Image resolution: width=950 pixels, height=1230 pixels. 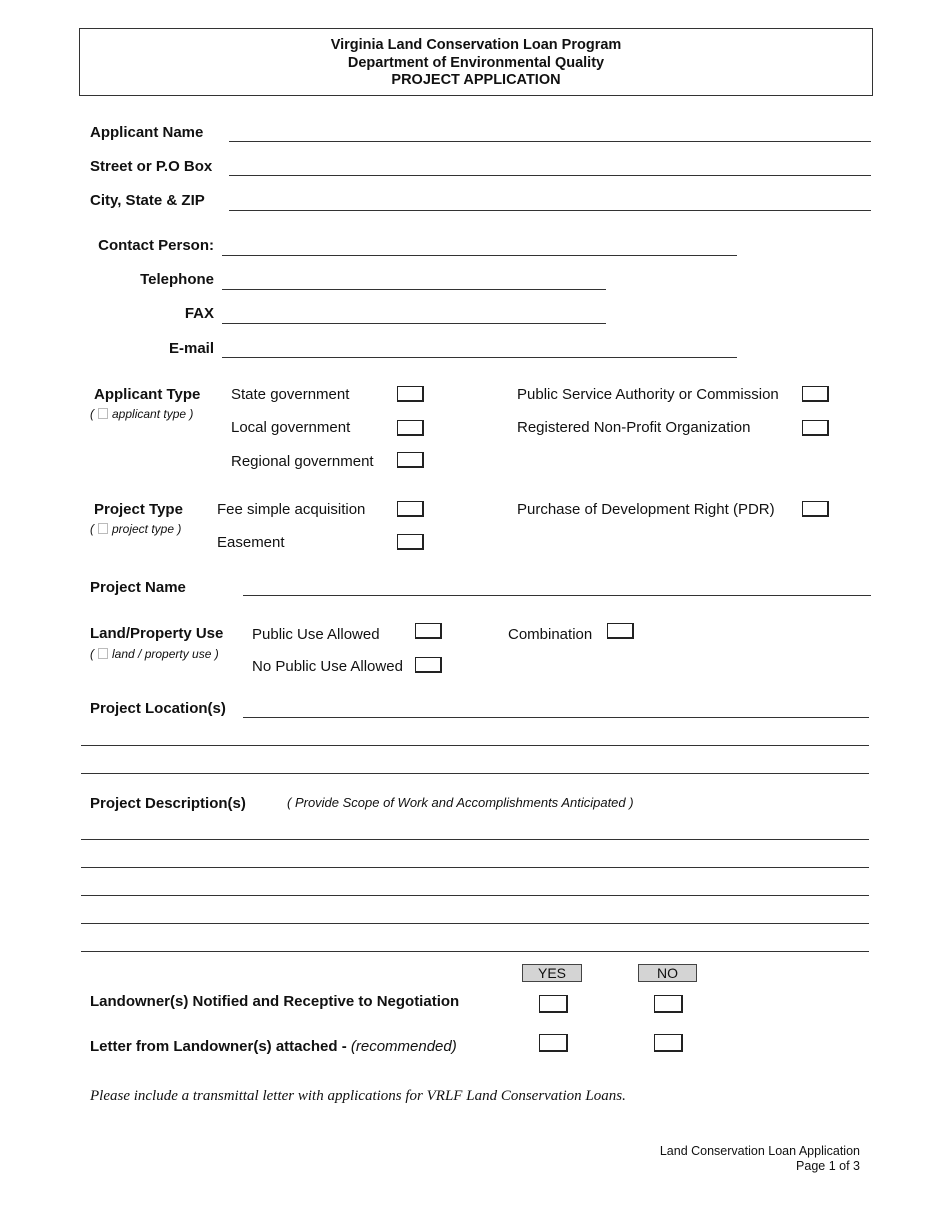 I want to click on checkbox-public-use, so click(x=428, y=631).